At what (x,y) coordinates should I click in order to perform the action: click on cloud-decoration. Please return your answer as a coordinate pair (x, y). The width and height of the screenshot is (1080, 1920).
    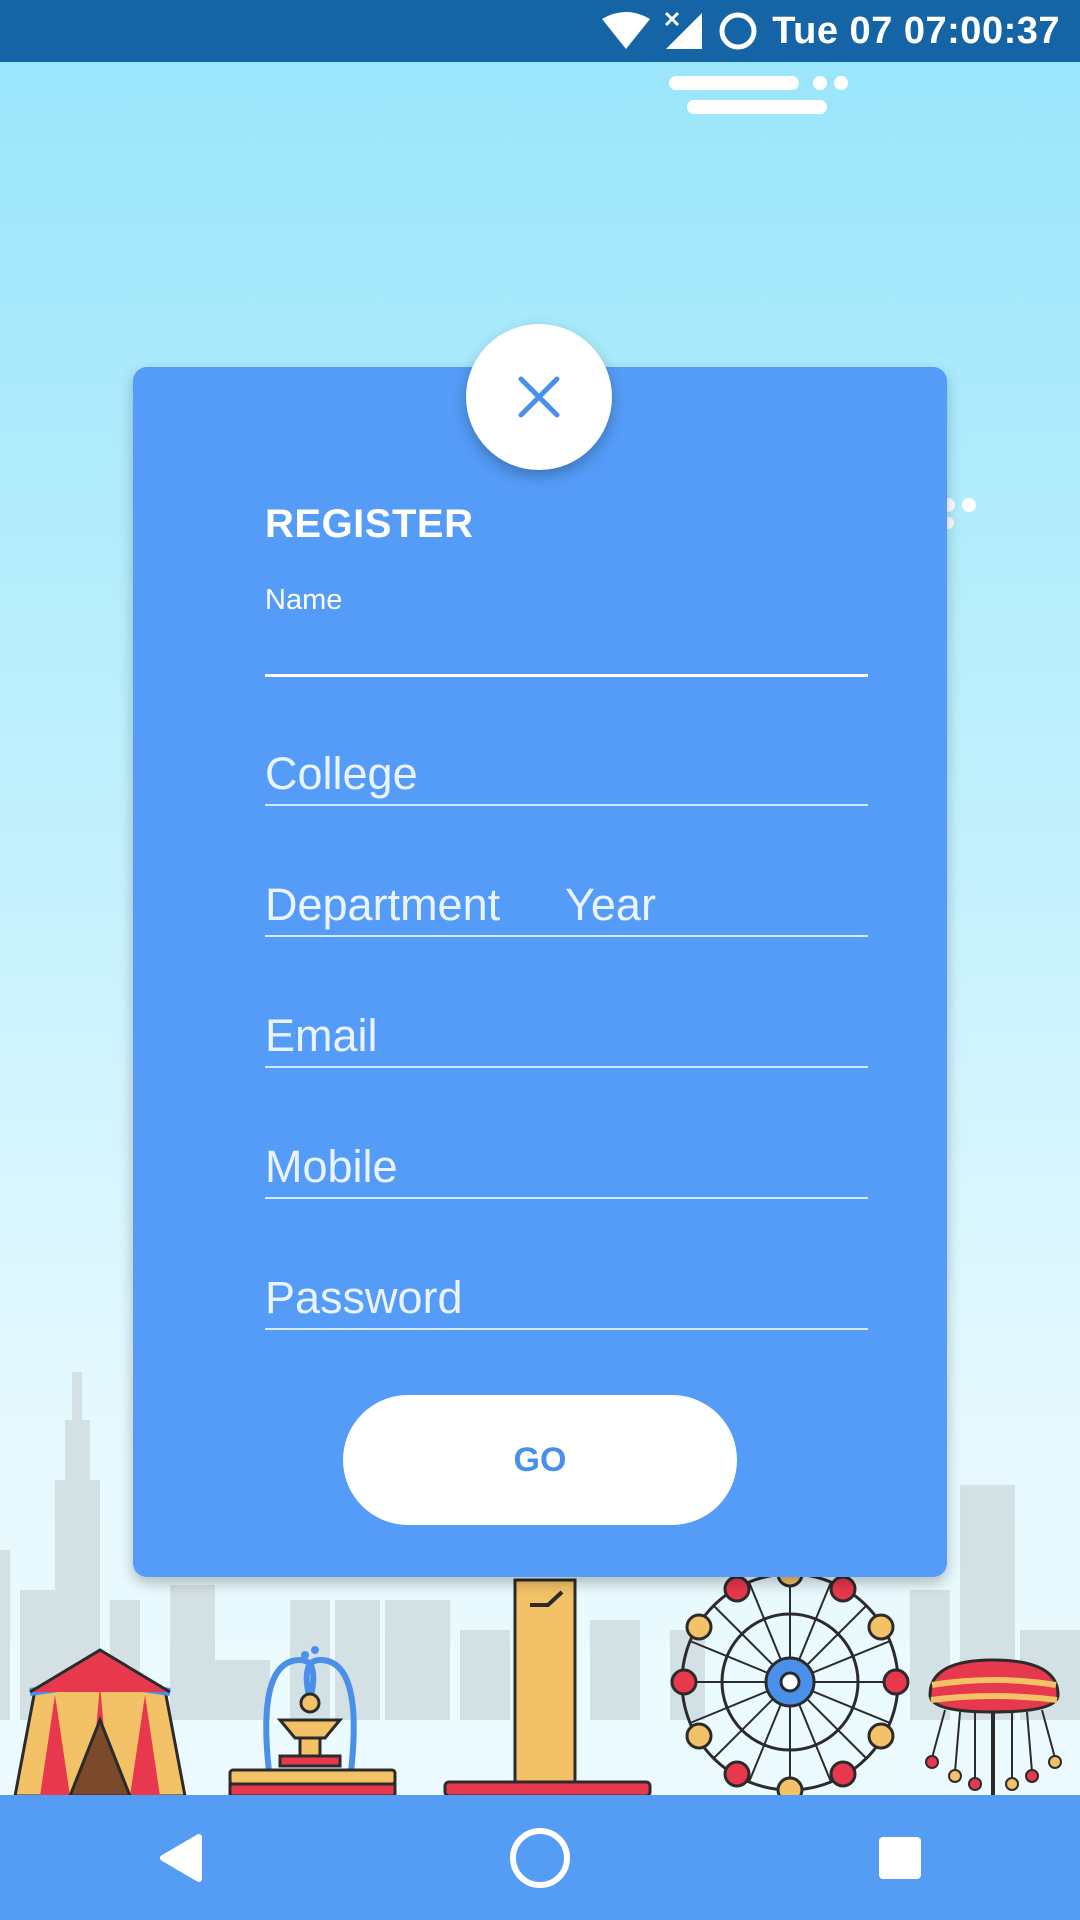
    Looking at the image, I should click on (758, 95).